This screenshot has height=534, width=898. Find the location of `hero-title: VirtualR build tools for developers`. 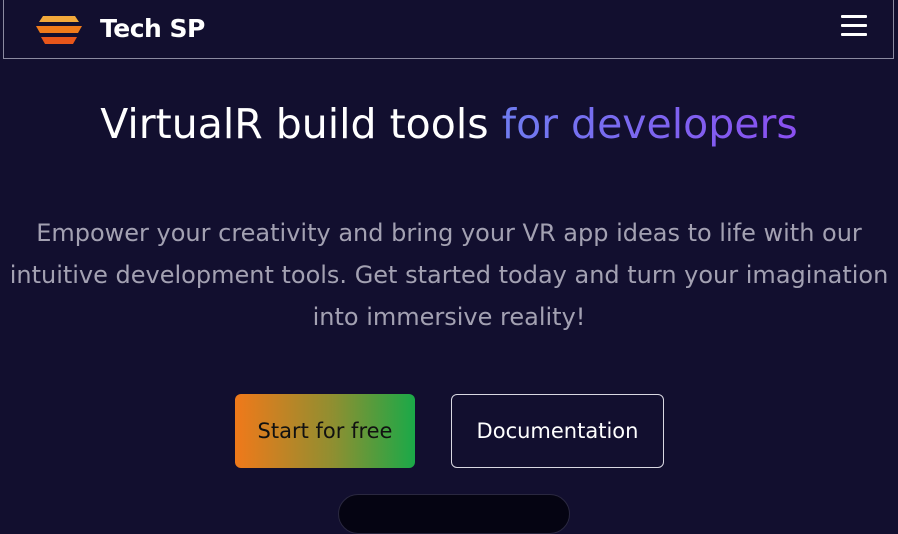

hero-title: VirtualR build tools for developers is located at coordinates (449, 124).